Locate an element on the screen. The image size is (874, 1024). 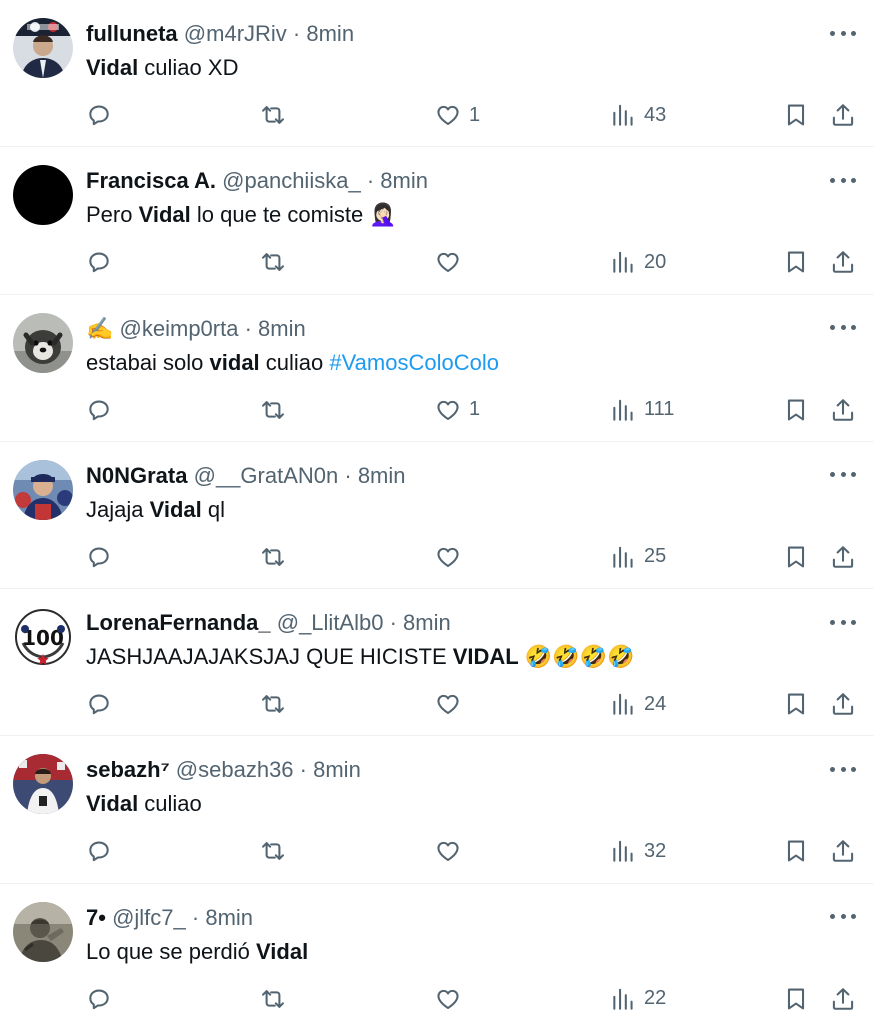
avatar: 100 is located at coordinates (43, 637).